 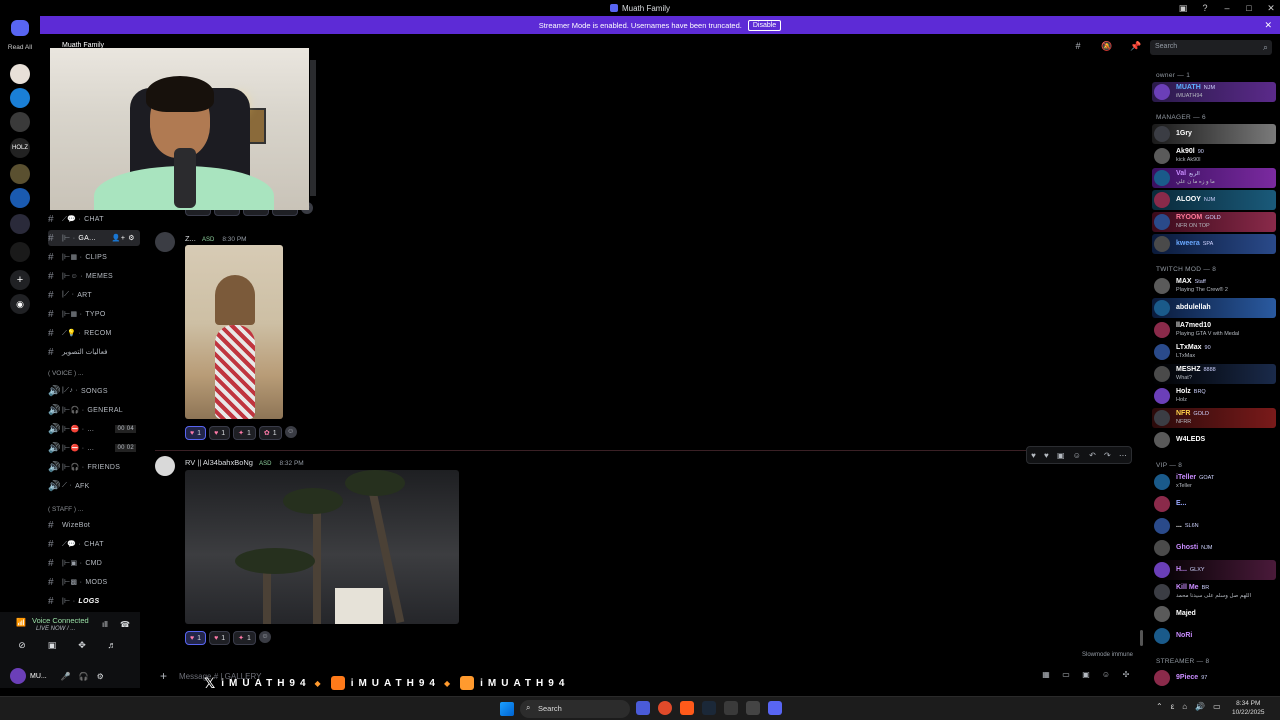 I want to click on member-item: iTeller GOAT xTeller, so click(x=1214, y=482).